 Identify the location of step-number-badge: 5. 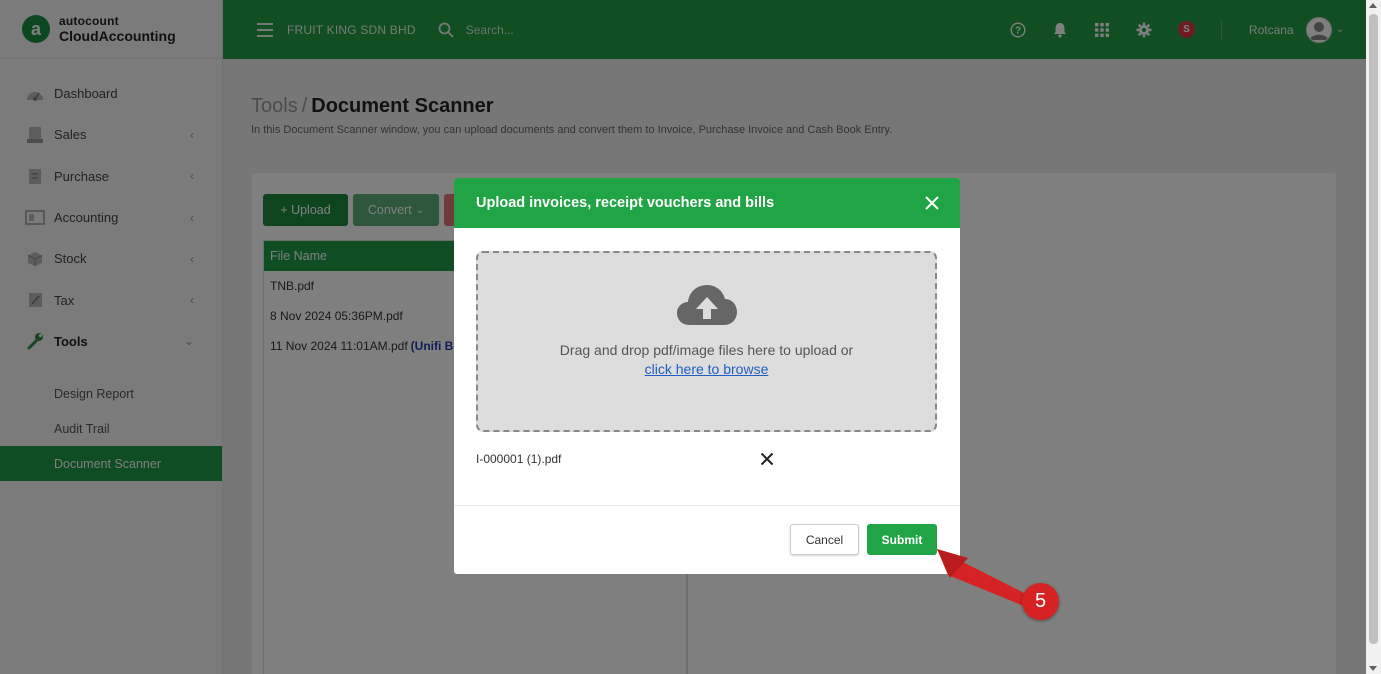
(1040, 601).